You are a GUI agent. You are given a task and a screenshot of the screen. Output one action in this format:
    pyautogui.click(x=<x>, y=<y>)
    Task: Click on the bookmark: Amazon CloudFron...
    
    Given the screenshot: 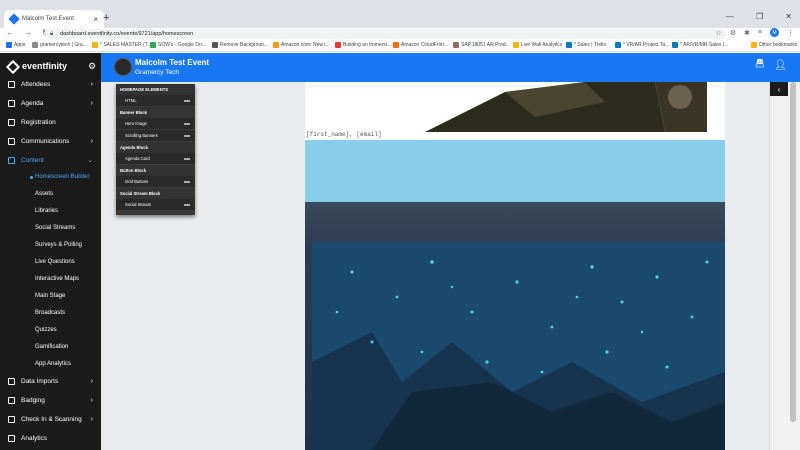 What is the action you would take?
    pyautogui.click(x=420, y=45)
    